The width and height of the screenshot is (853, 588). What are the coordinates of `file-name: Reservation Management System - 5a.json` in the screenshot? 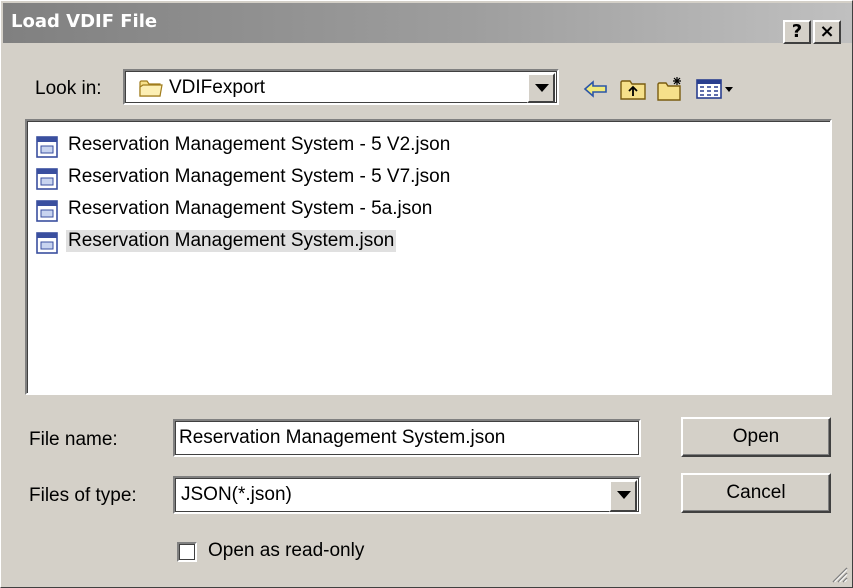 It's located at (250, 208).